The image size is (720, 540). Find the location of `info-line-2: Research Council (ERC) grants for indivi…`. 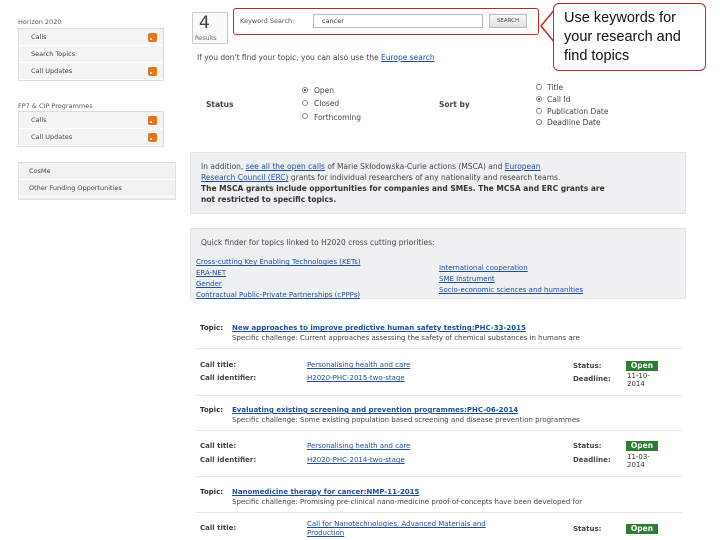

info-line-2: Research Council (ERC) grants for indivi… is located at coordinates (381, 177).